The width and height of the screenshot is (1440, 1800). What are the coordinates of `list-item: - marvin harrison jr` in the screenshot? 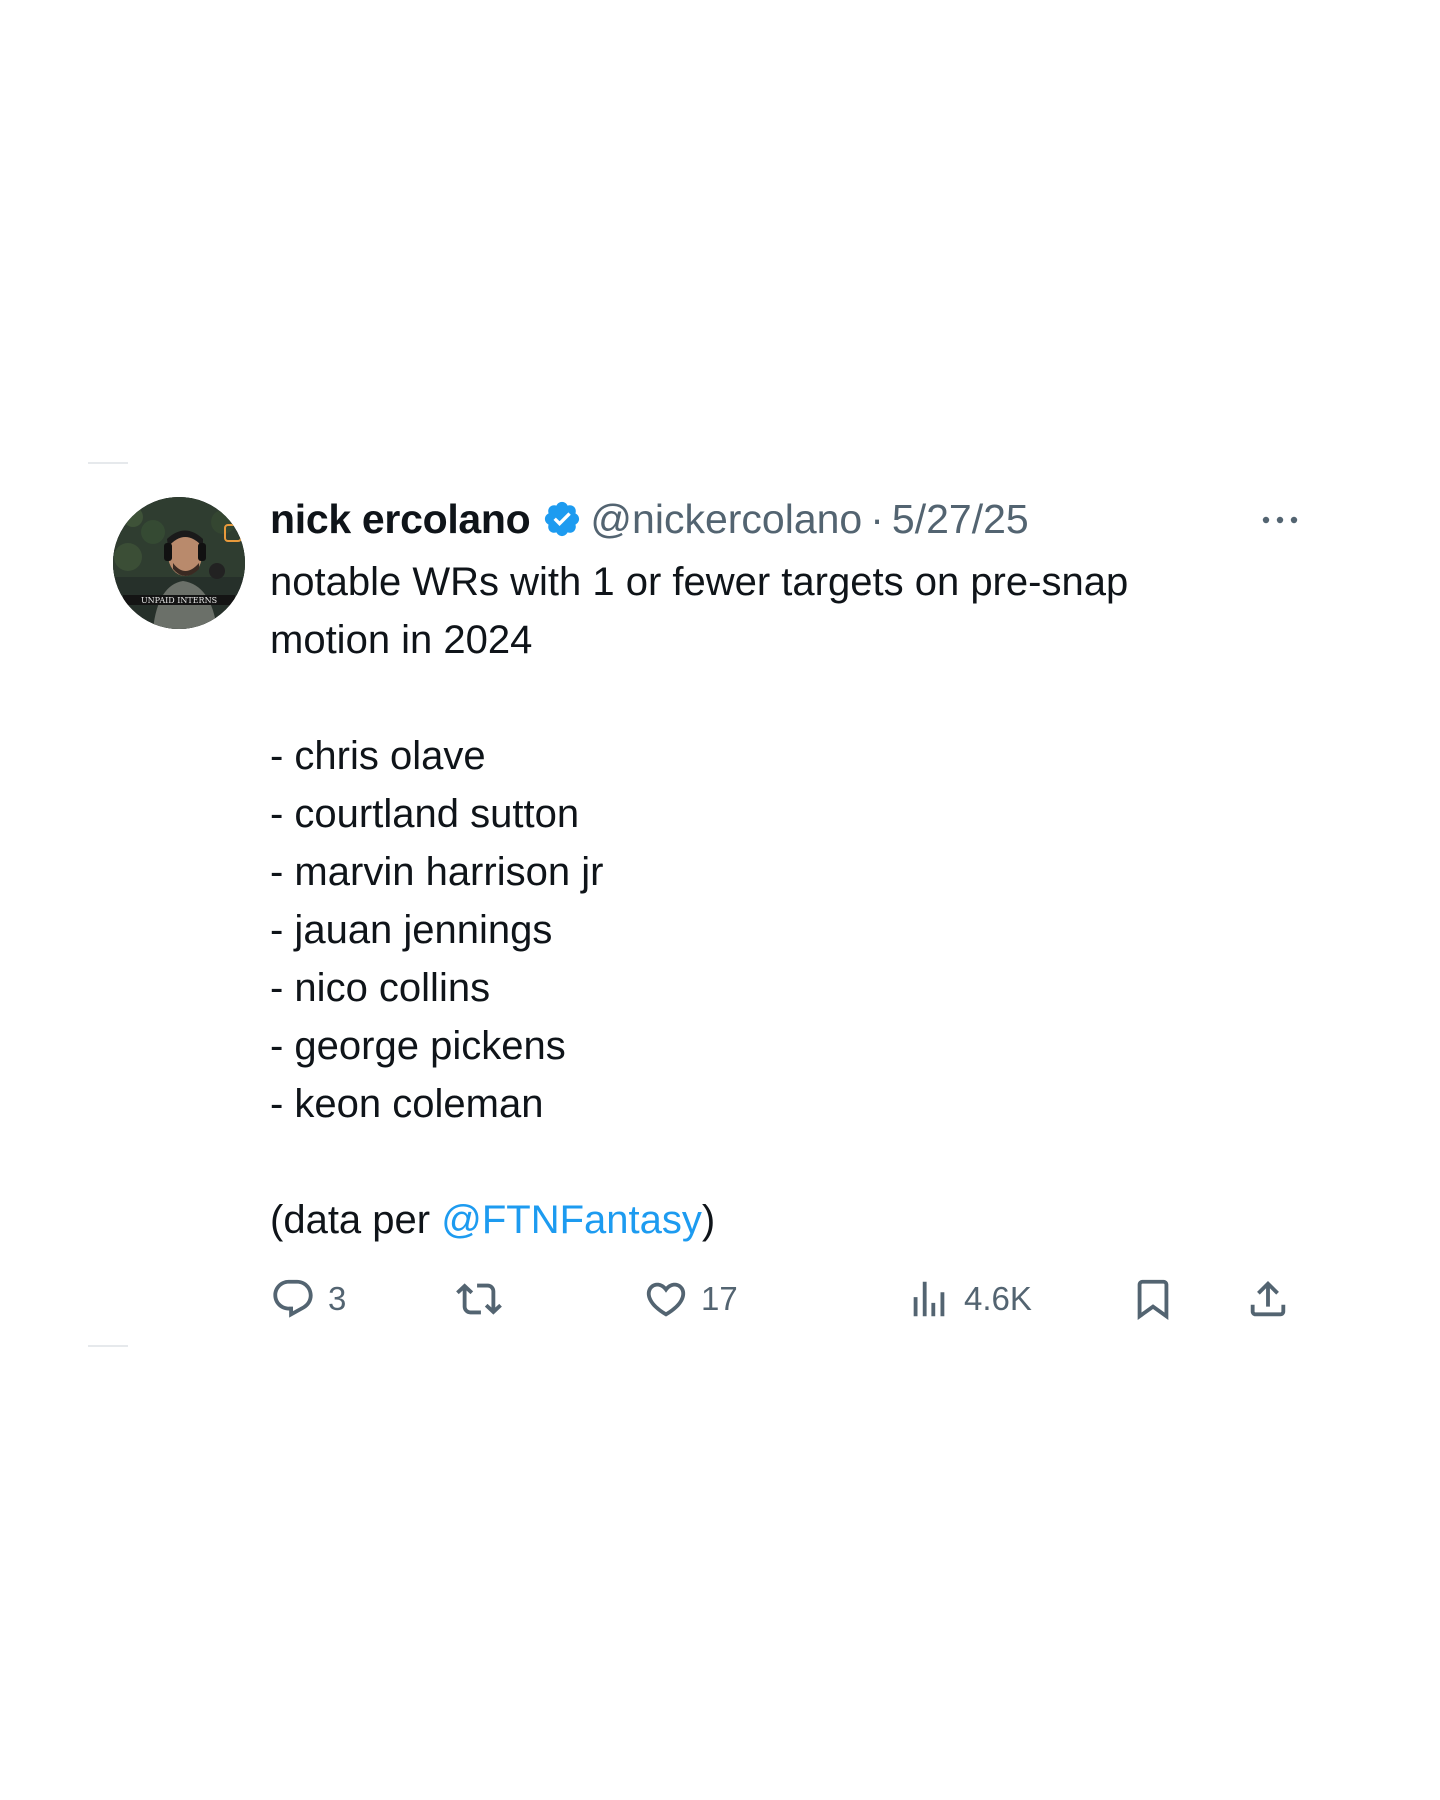 It's located at (437, 872).